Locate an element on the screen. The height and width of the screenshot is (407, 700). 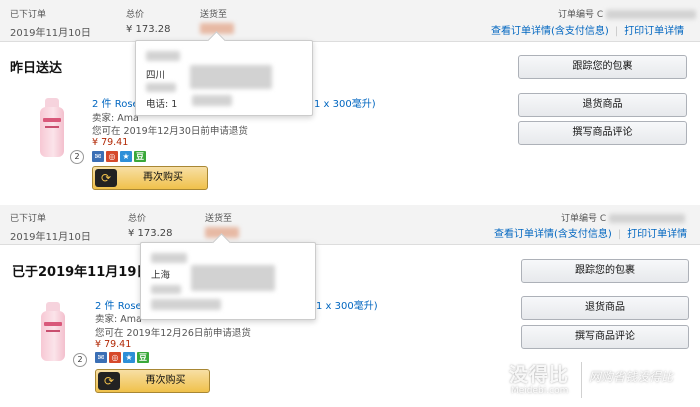
shipment-status: 已于2019年11月19日 is located at coordinates (81, 272).